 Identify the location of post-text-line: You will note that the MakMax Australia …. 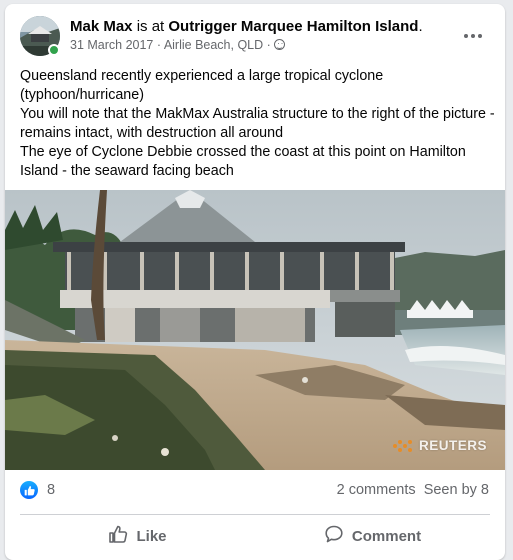
(257, 123).